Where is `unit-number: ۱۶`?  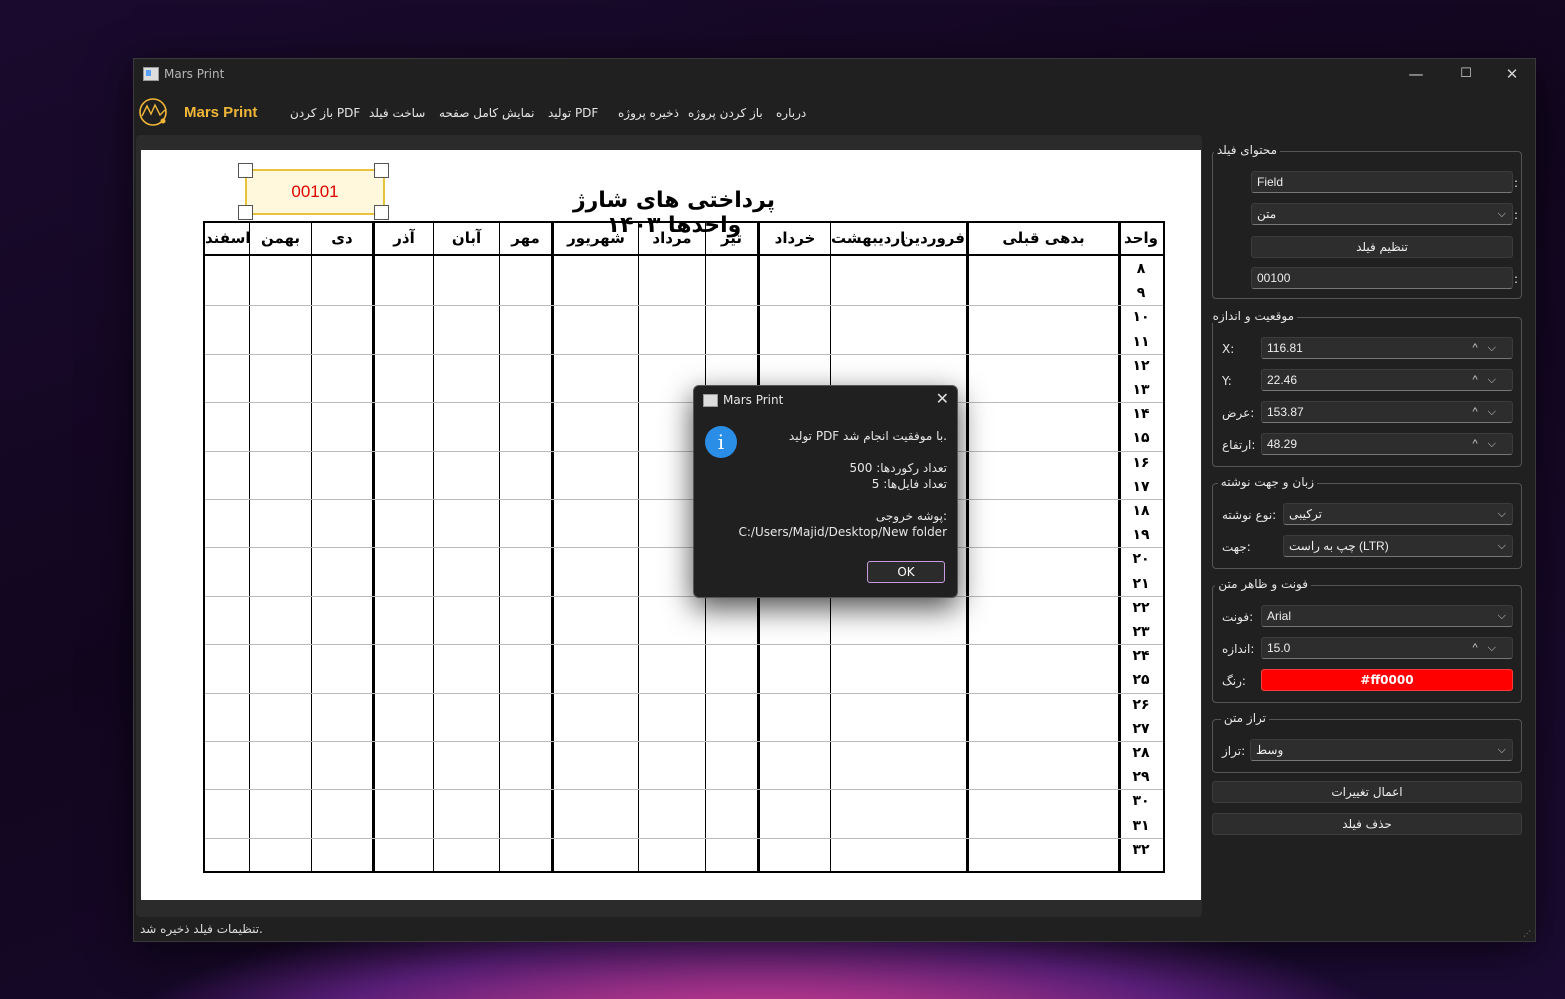 unit-number: ۱۶ is located at coordinates (1141, 462).